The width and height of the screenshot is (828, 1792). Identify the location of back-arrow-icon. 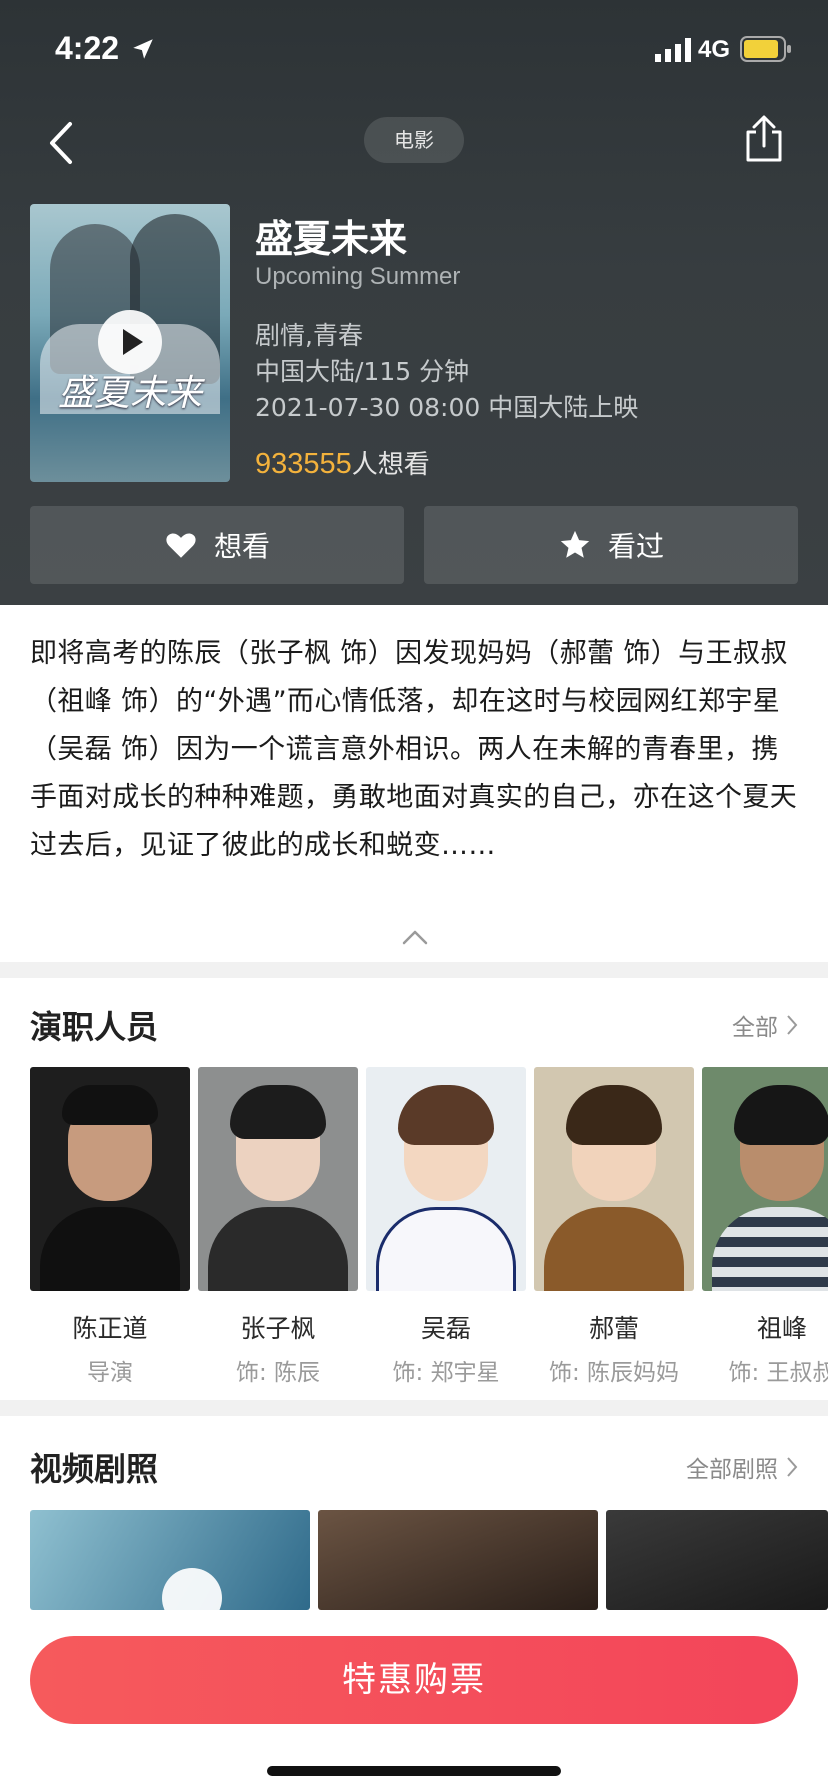
(62, 143).